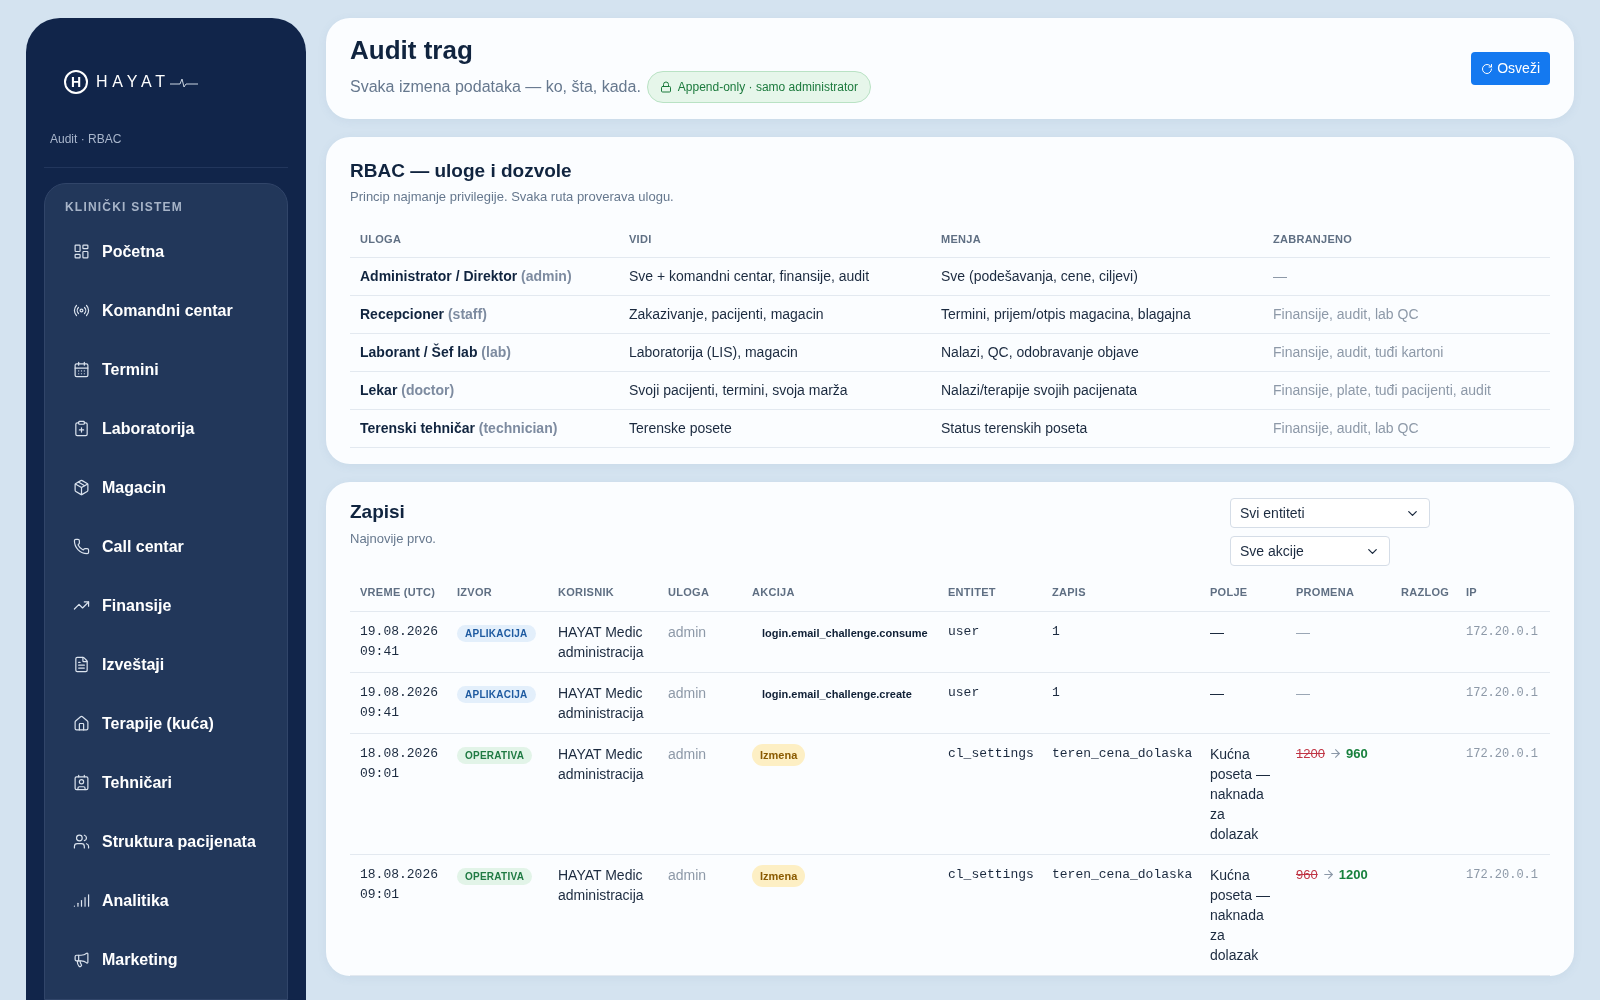 The height and width of the screenshot is (1000, 1600). I want to click on table-cell: Laborant / Šef lab (lab), so click(484, 352).